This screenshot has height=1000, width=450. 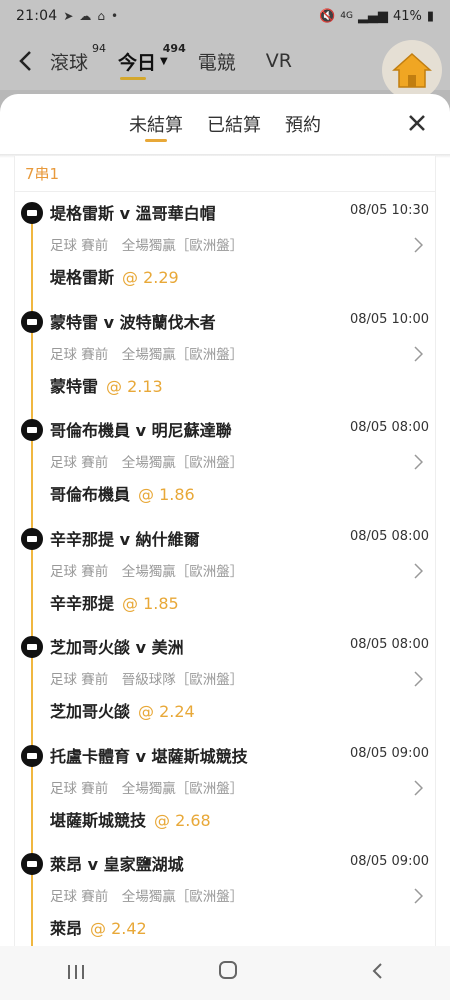 What do you see at coordinates (150, 603) in the screenshot?
I see `bet-odds: @ 1.85` at bounding box center [150, 603].